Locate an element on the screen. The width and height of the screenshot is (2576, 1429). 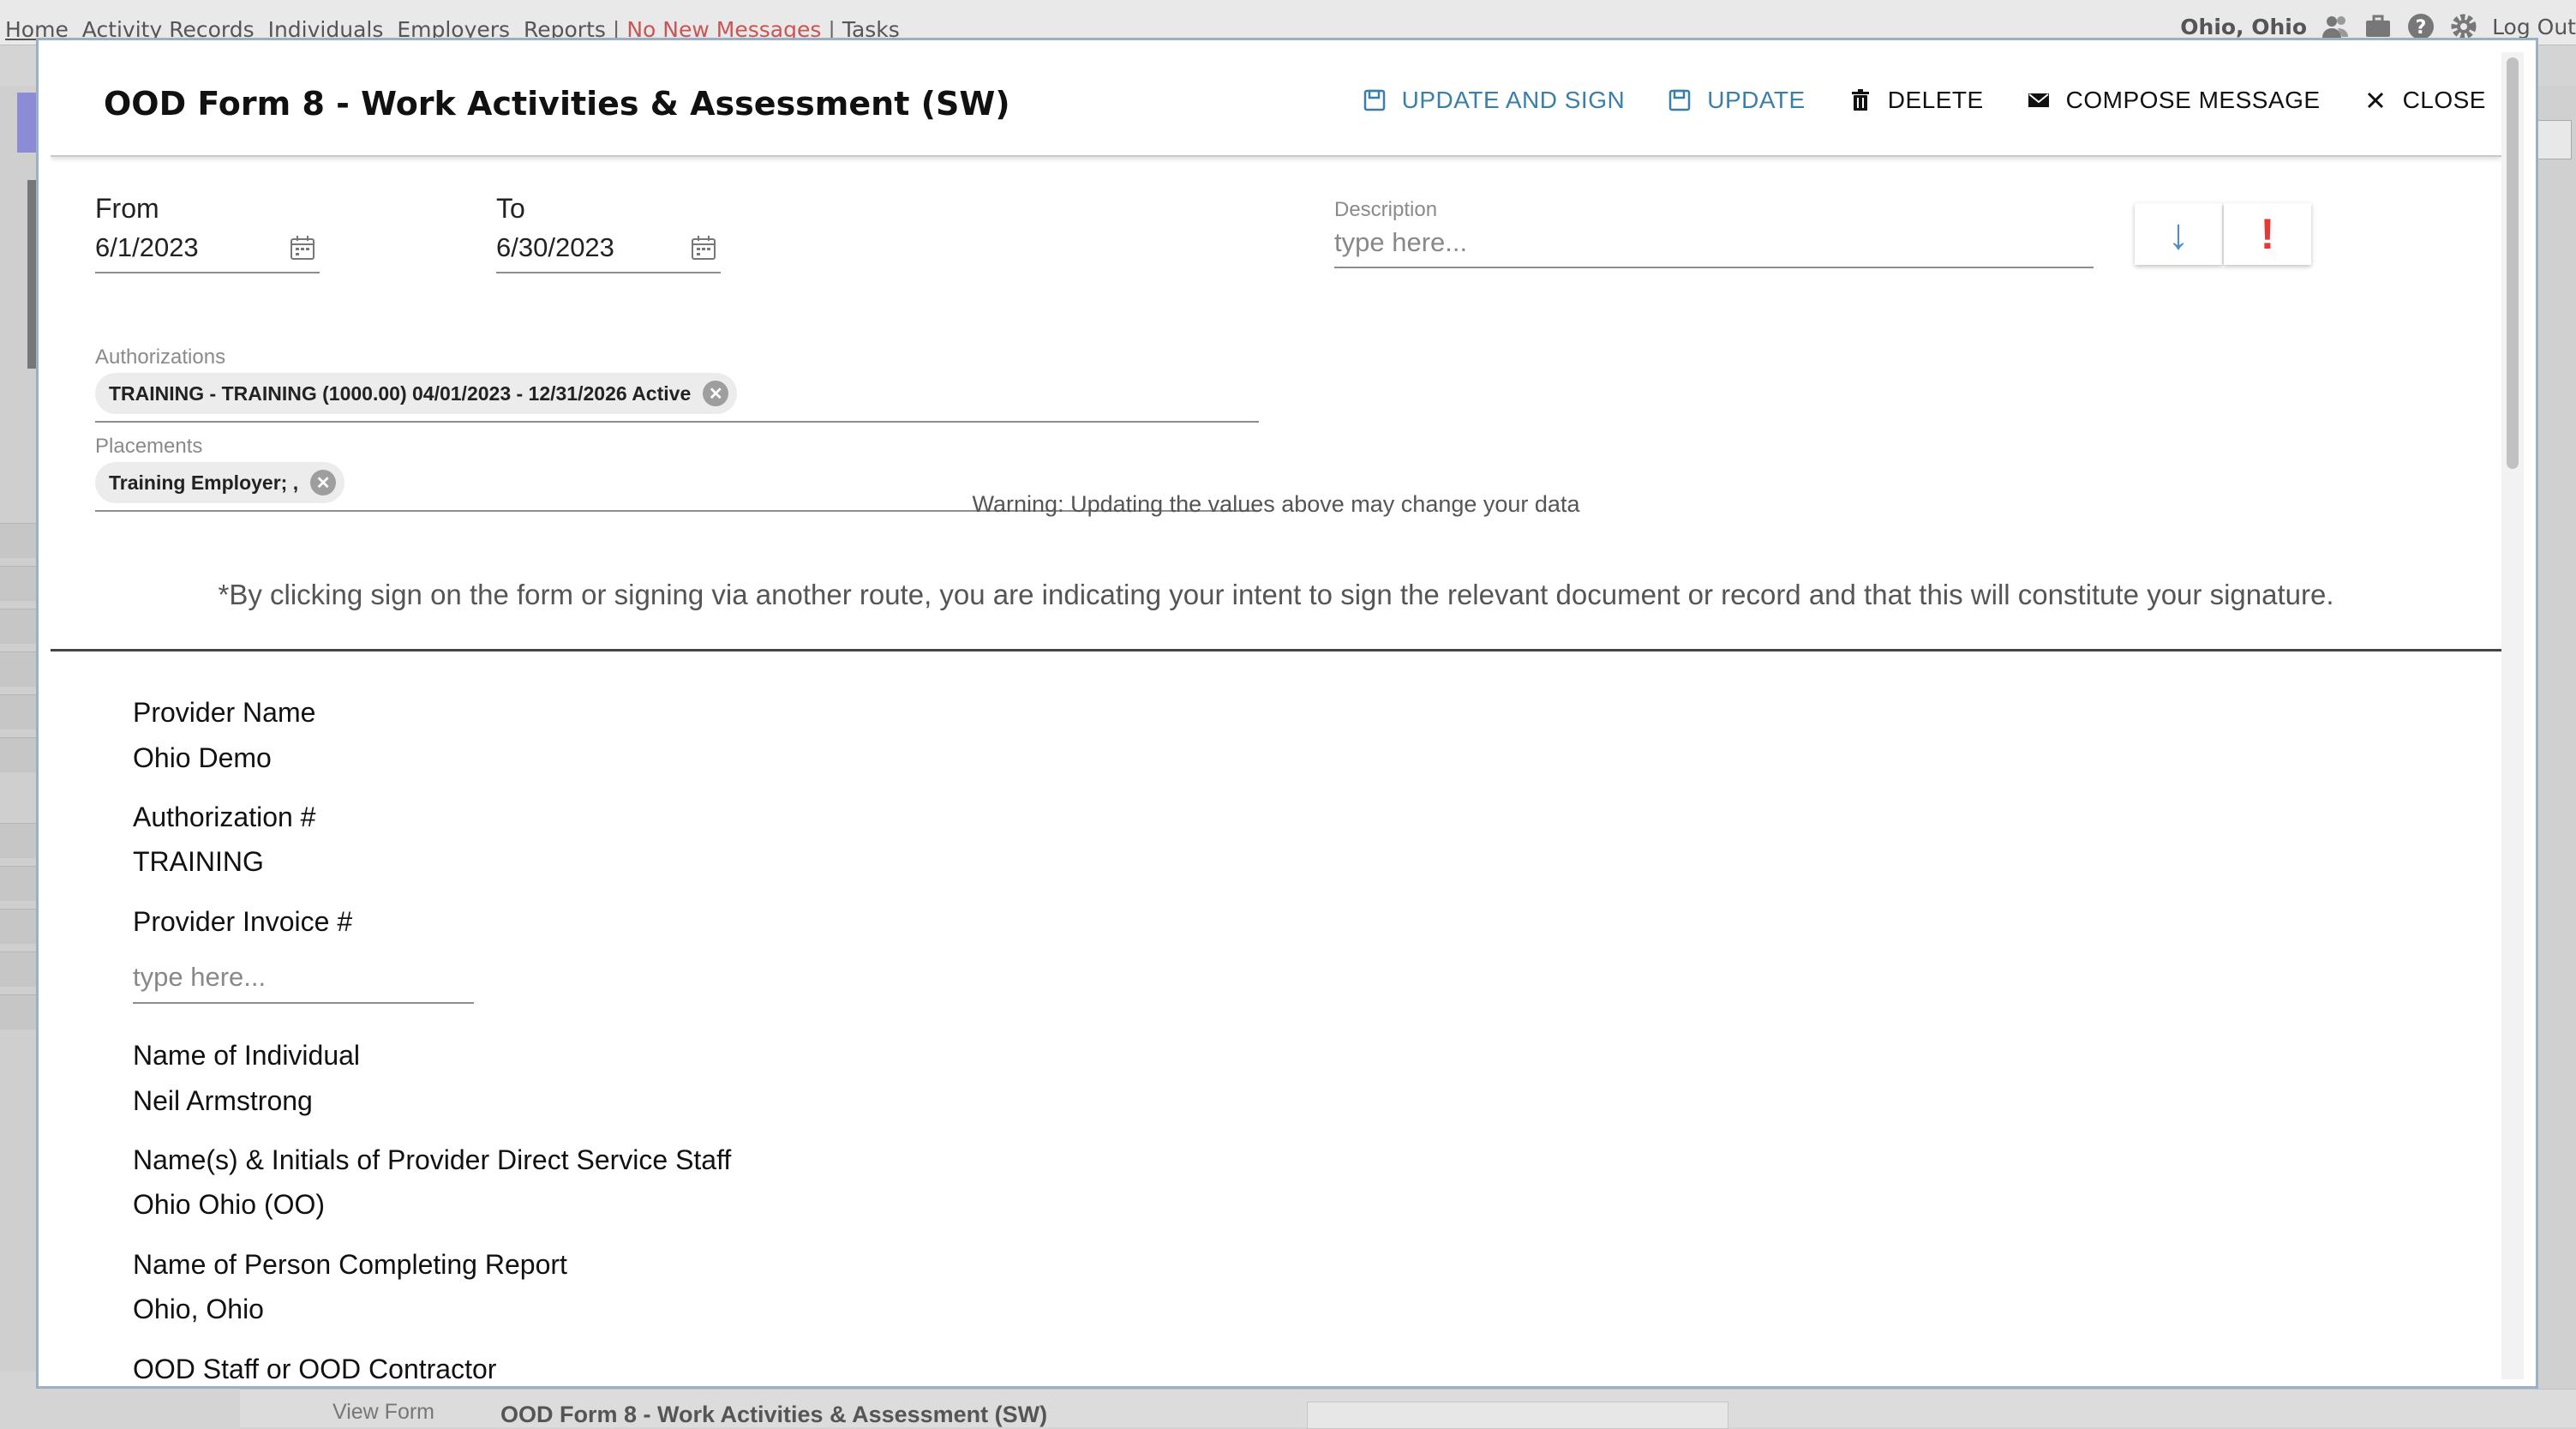
remove-chip-icon: ✕ is located at coordinates (716, 393).